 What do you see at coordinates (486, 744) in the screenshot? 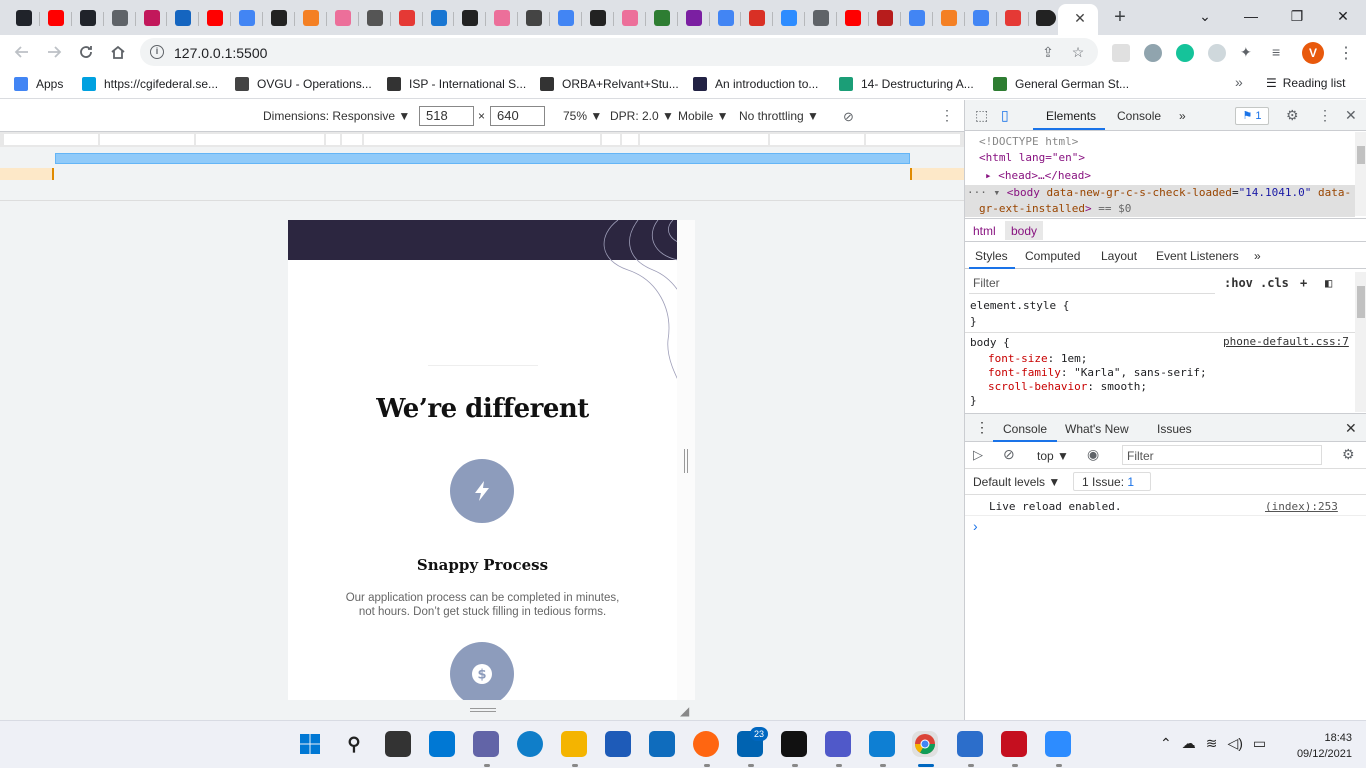
I see `chat-icon` at bounding box center [486, 744].